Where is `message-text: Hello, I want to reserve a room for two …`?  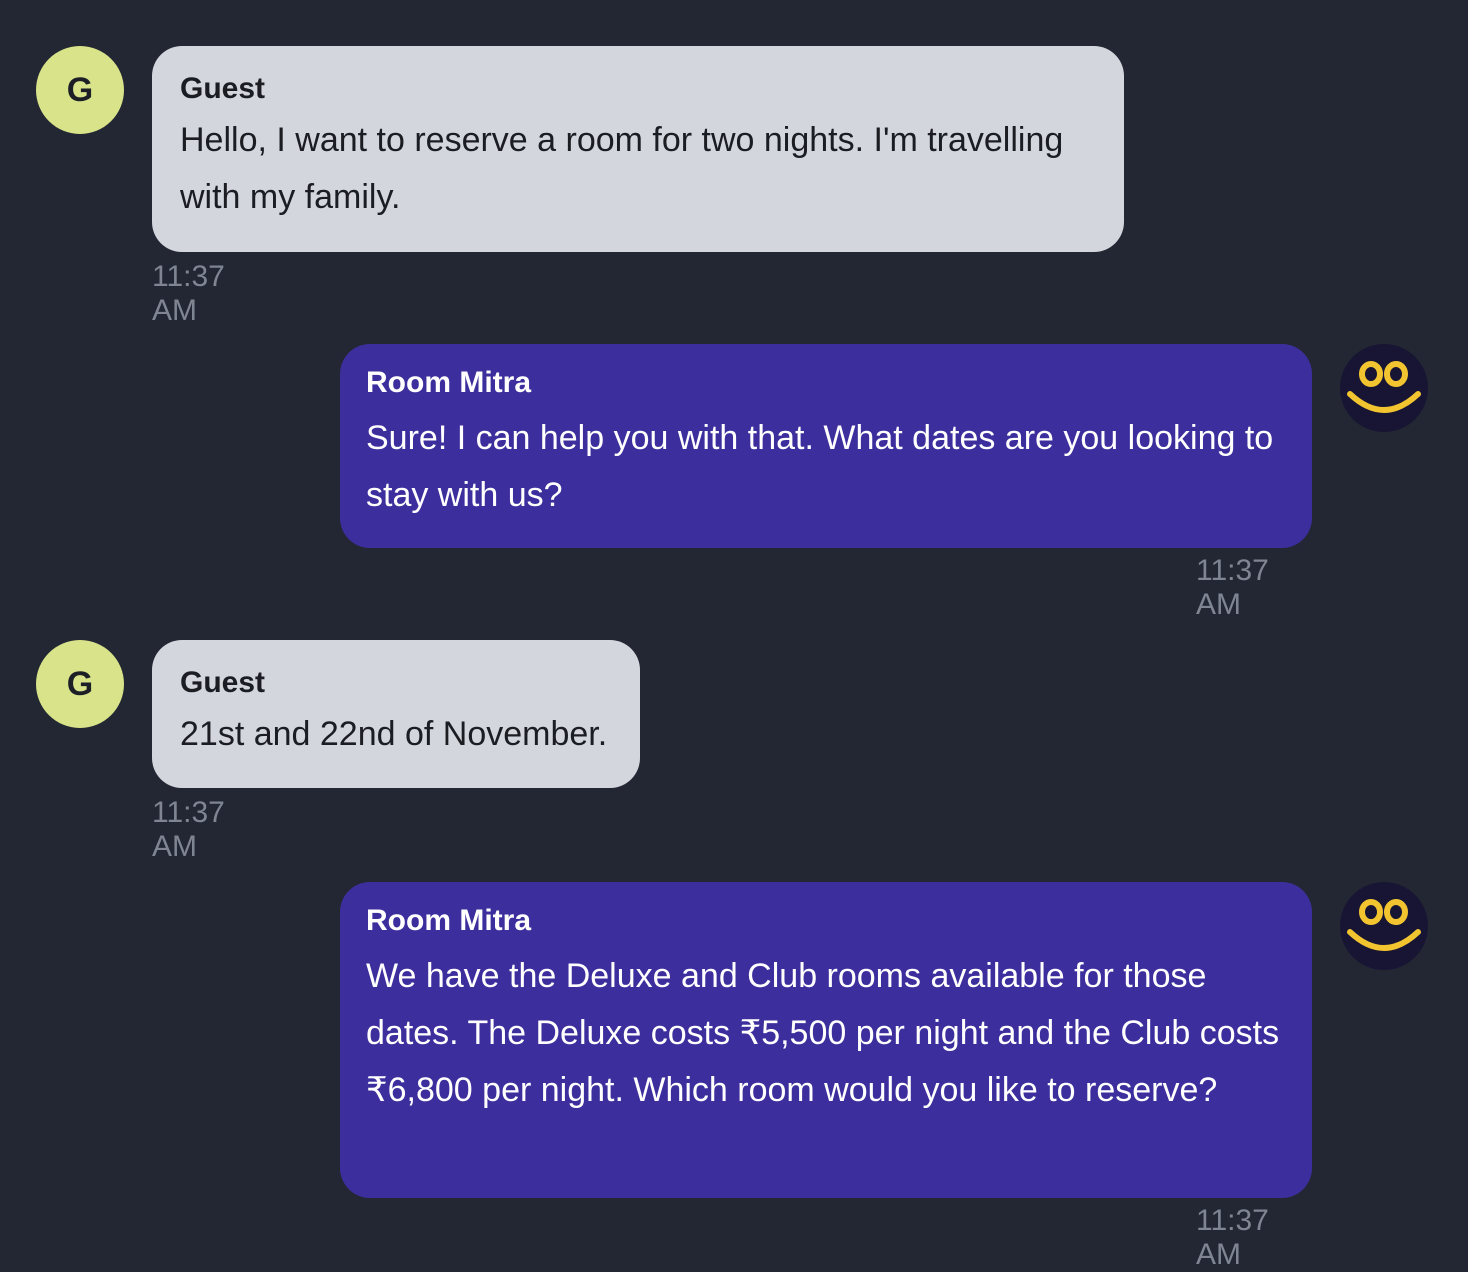
message-text: Hello, I want to reserve a room for two … is located at coordinates (622, 168).